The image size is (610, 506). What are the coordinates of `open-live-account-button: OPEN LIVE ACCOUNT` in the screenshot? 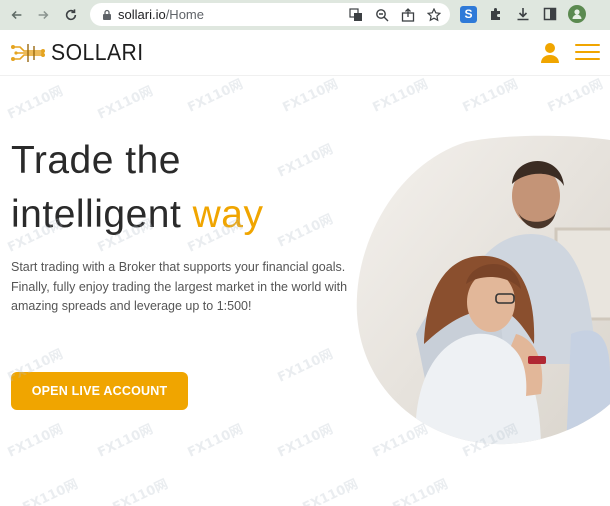 It's located at (99, 391).